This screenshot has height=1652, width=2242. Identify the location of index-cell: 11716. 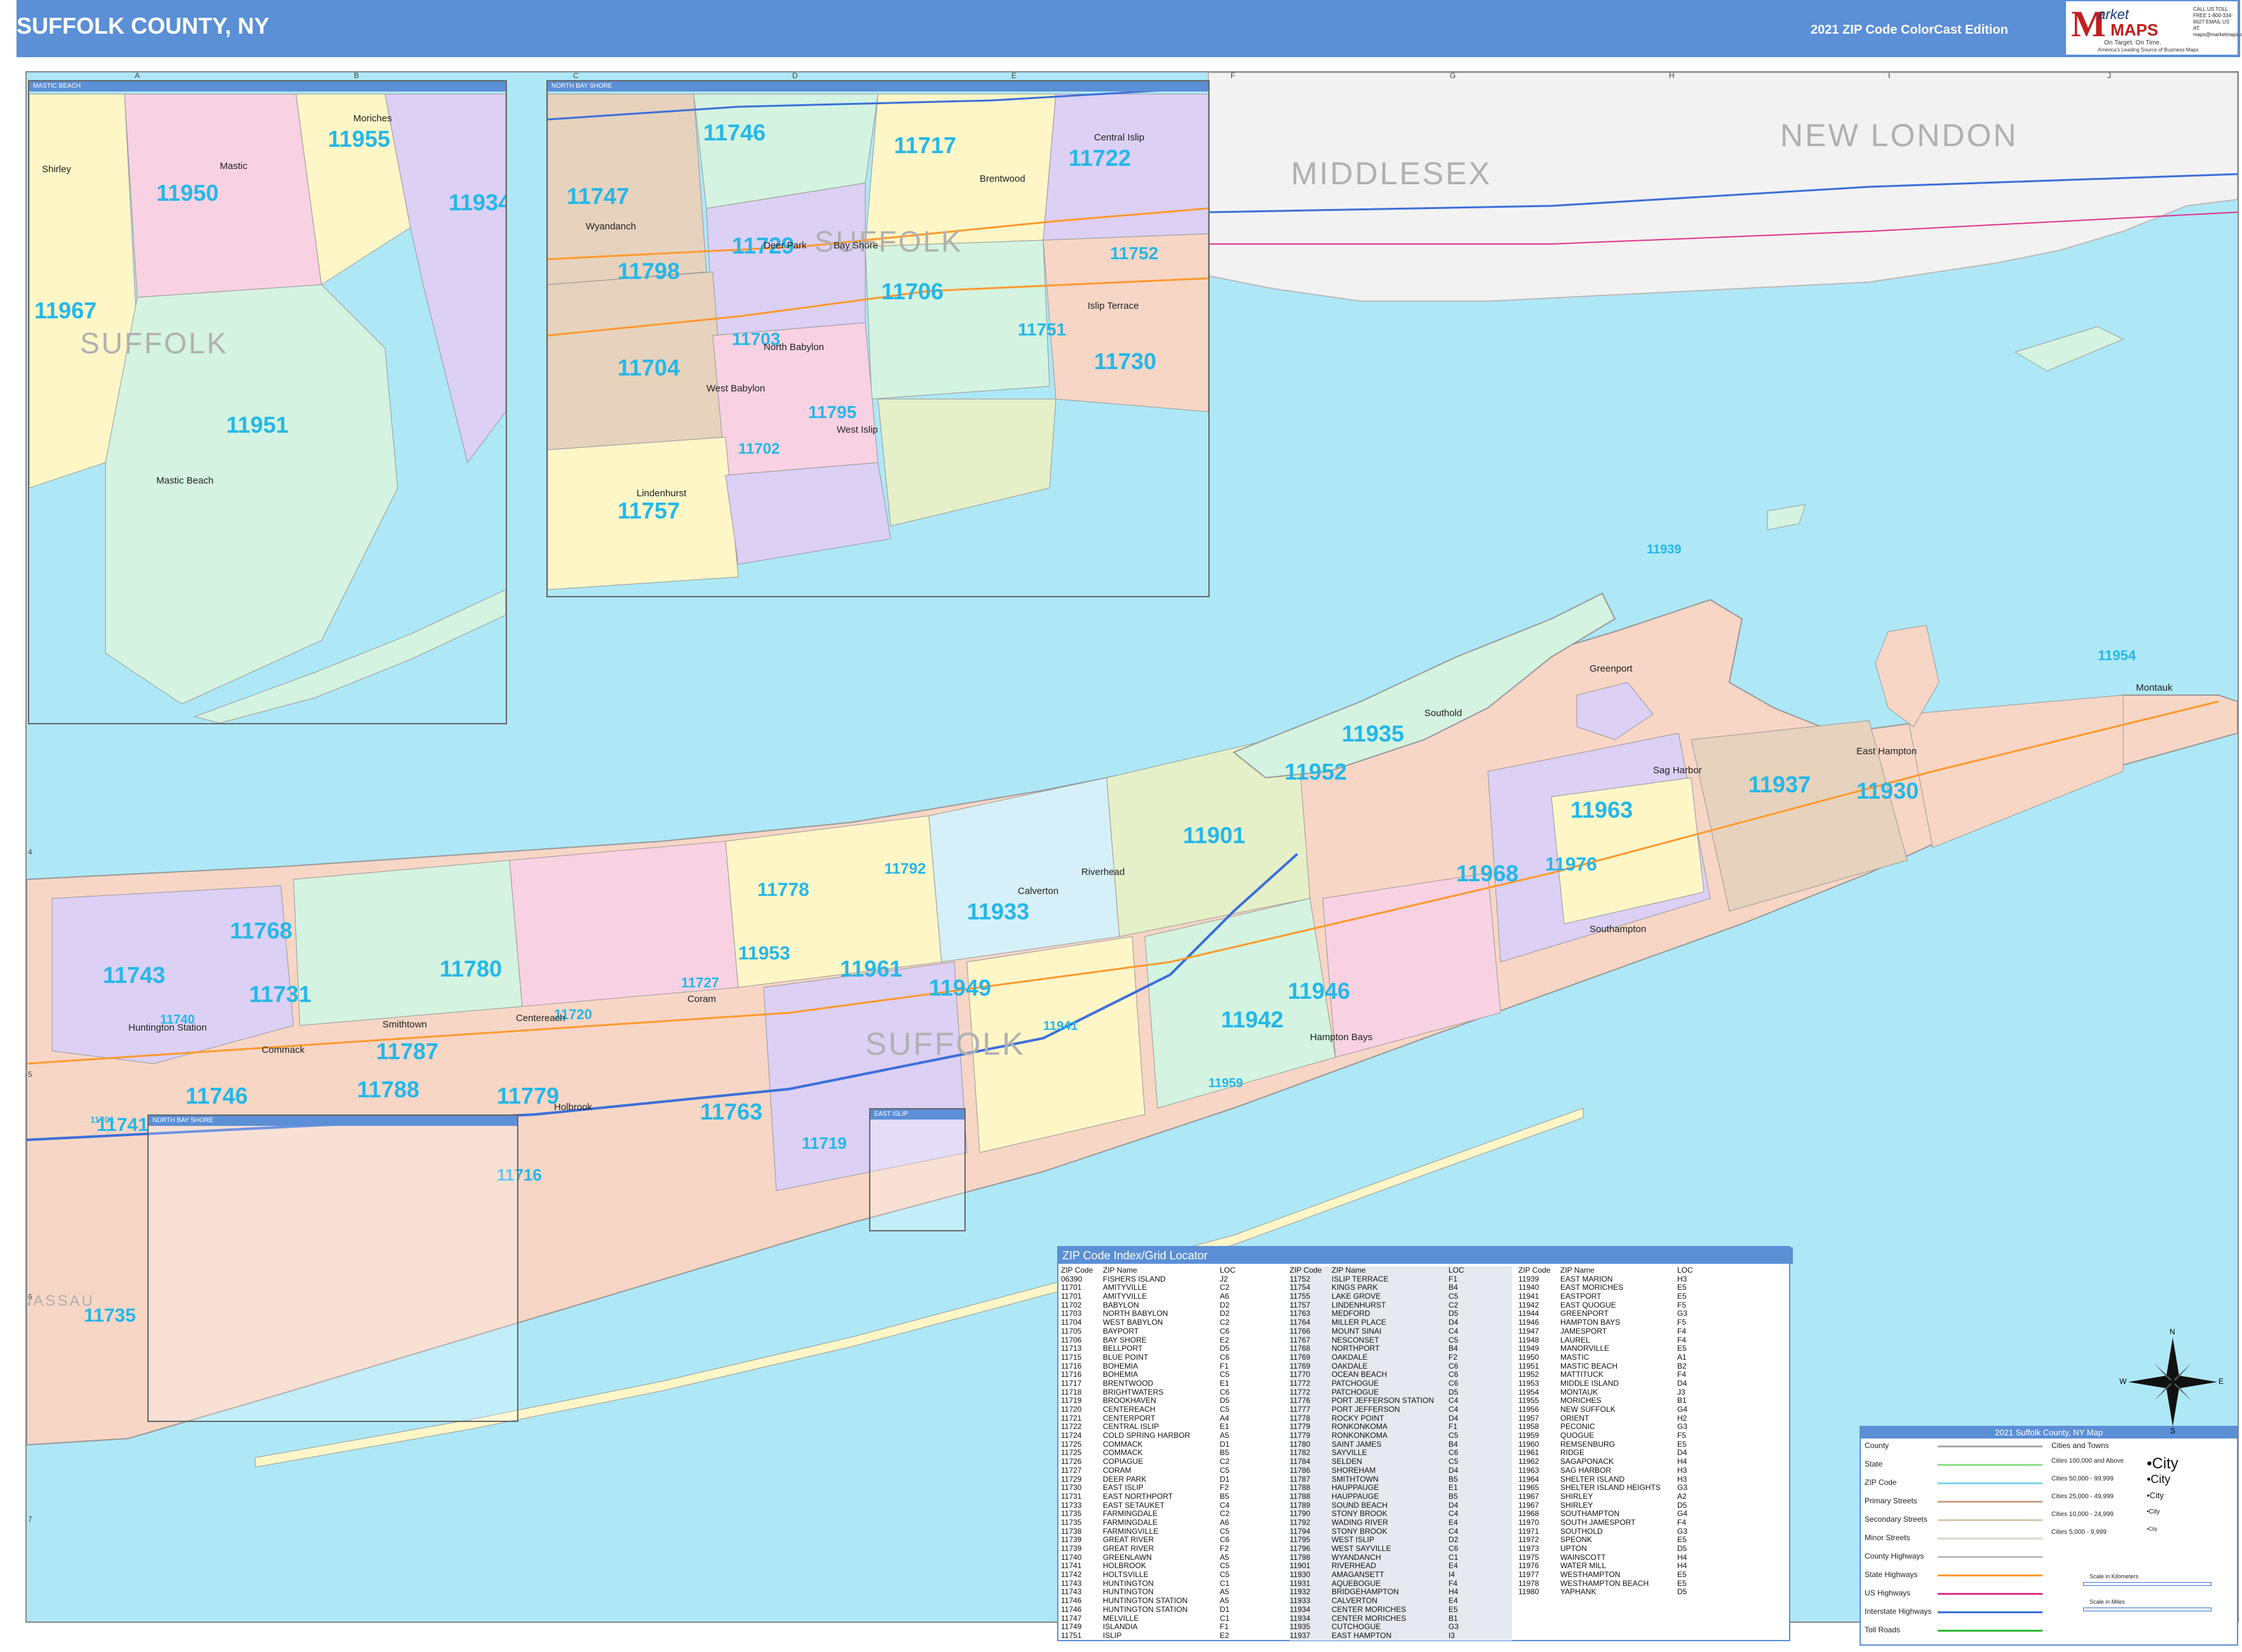
(1071, 1366).